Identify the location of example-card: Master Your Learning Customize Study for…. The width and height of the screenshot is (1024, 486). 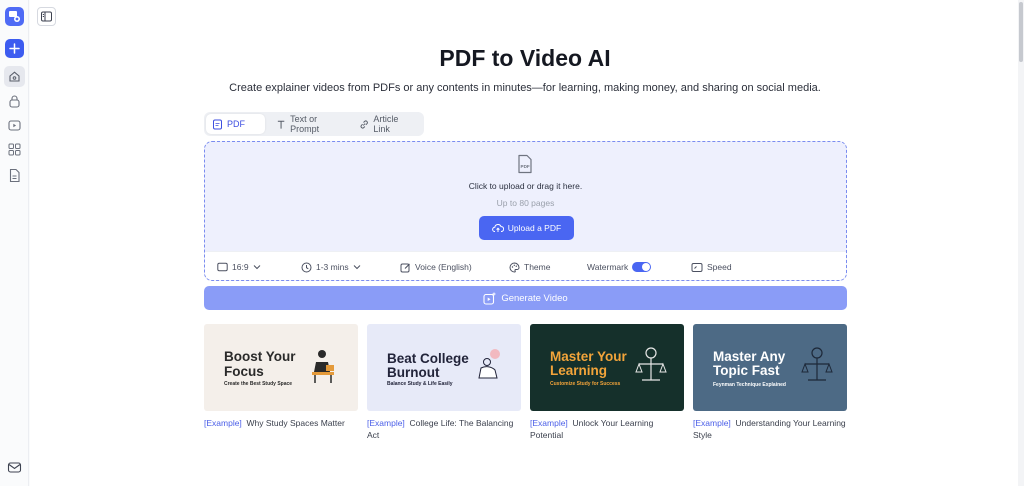
(607, 382).